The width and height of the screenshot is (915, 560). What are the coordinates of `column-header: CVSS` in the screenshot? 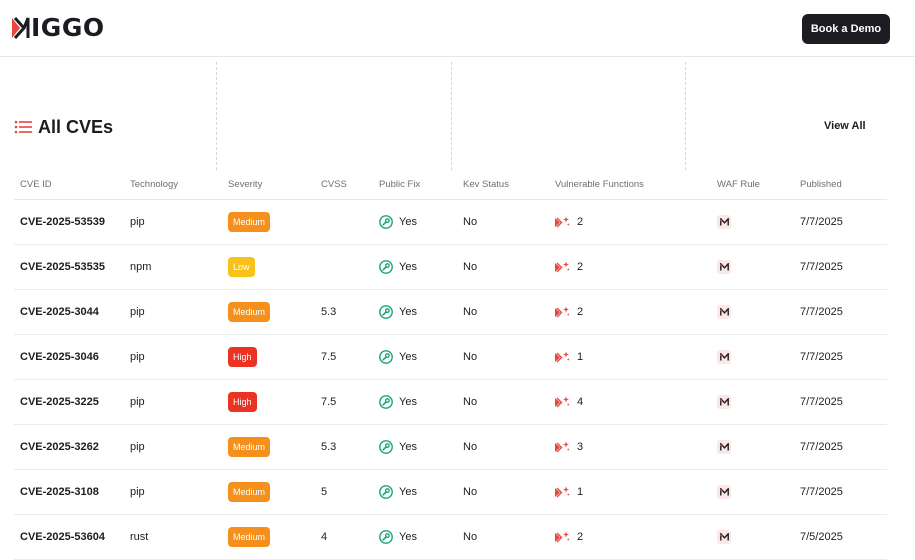 It's located at (334, 184).